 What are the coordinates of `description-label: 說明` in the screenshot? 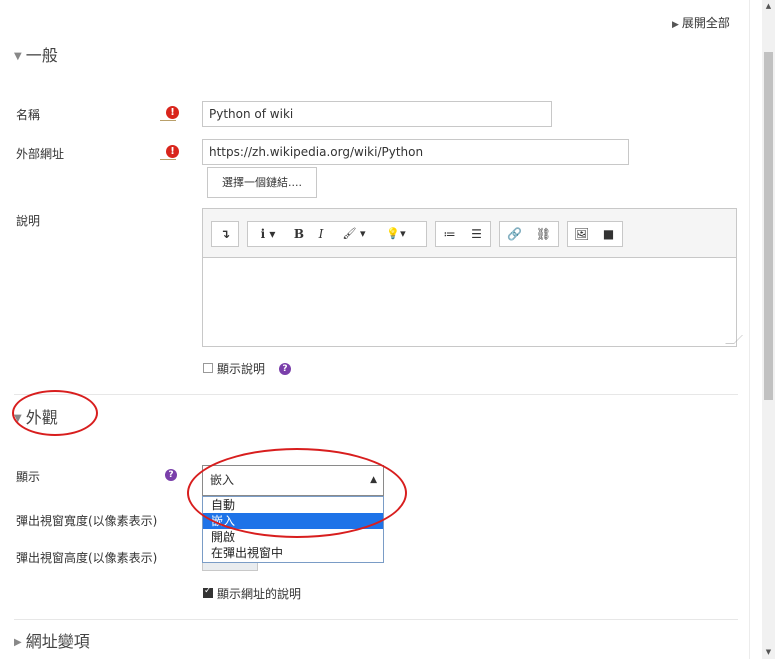 It's located at (28, 221).